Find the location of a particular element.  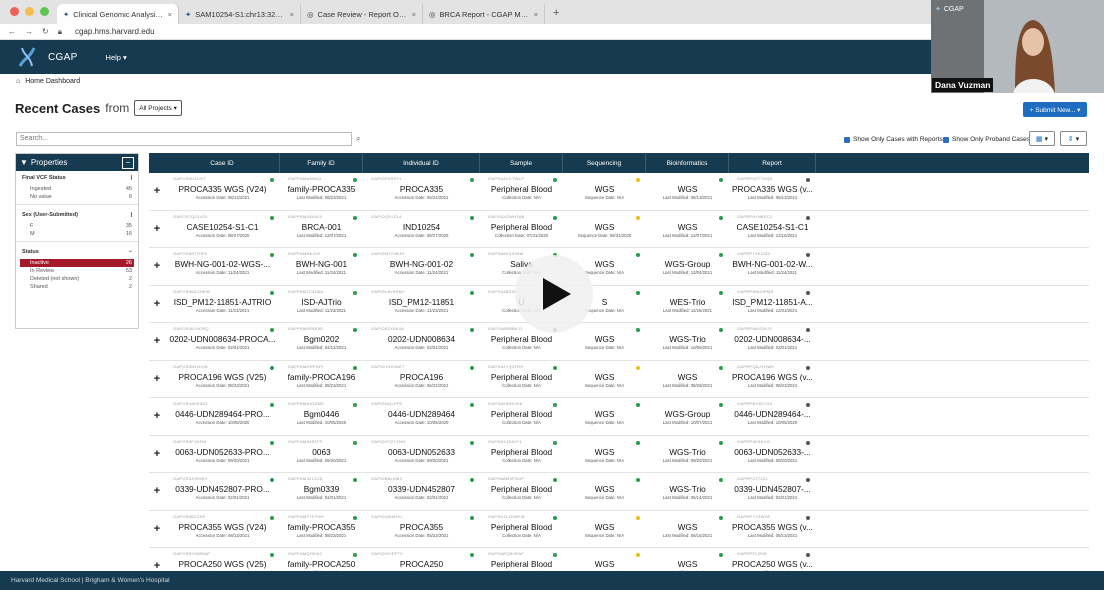

case-value: PROCA250 WGS (V25) is located at coordinates (222, 564).